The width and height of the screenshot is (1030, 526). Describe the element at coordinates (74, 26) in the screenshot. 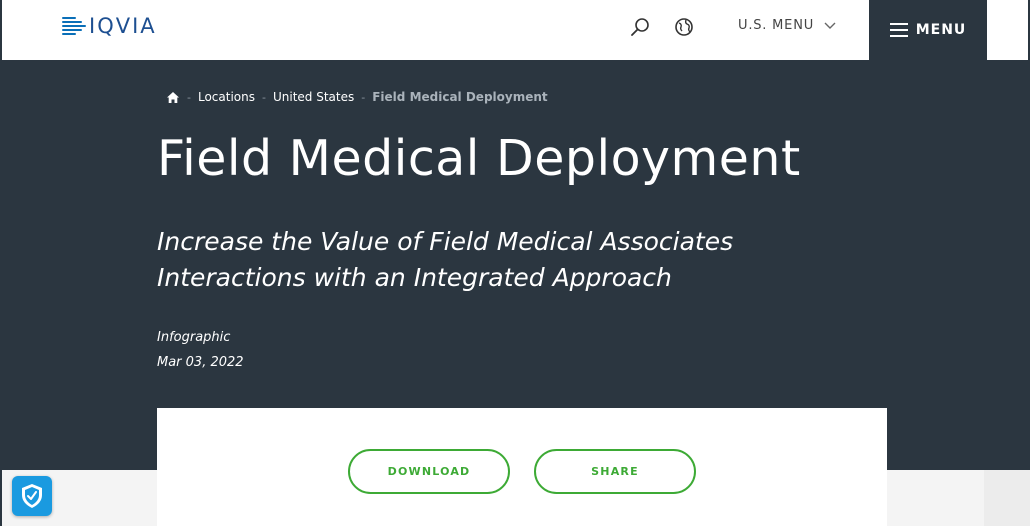

I see `logo-lines-icon` at that location.